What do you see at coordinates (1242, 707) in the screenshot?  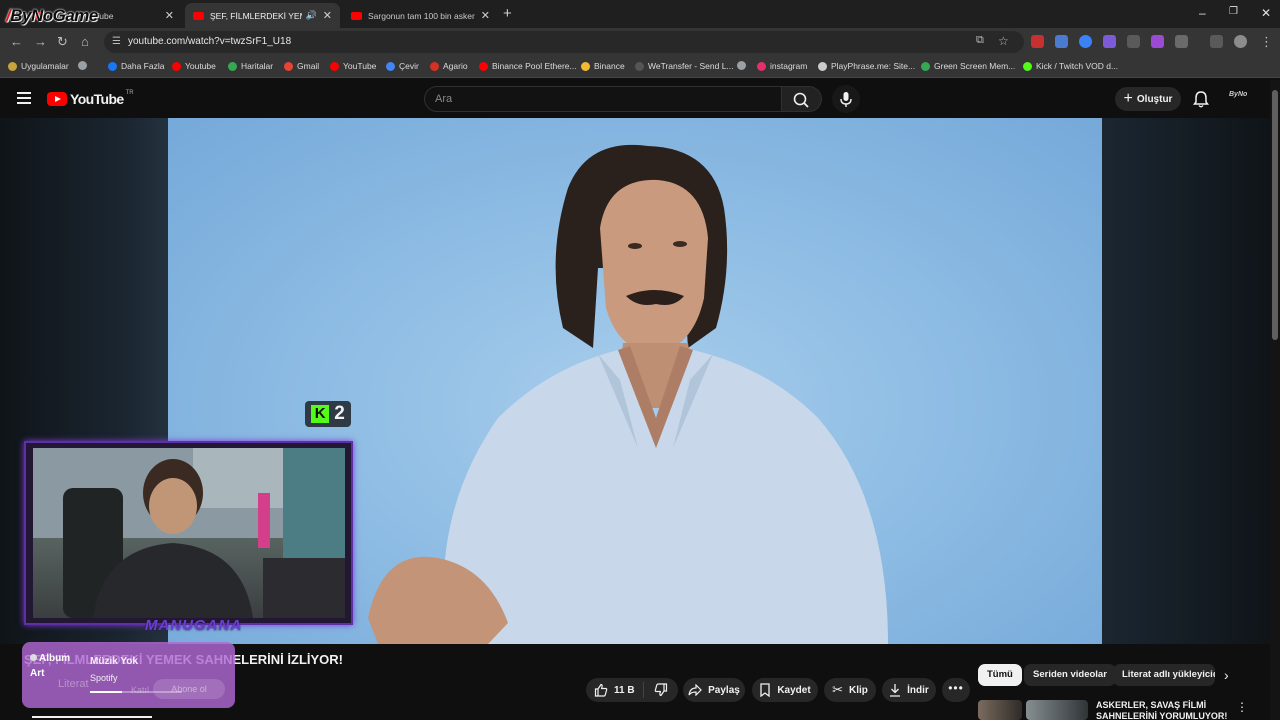 I see `more-vert-icon: ⋮` at bounding box center [1242, 707].